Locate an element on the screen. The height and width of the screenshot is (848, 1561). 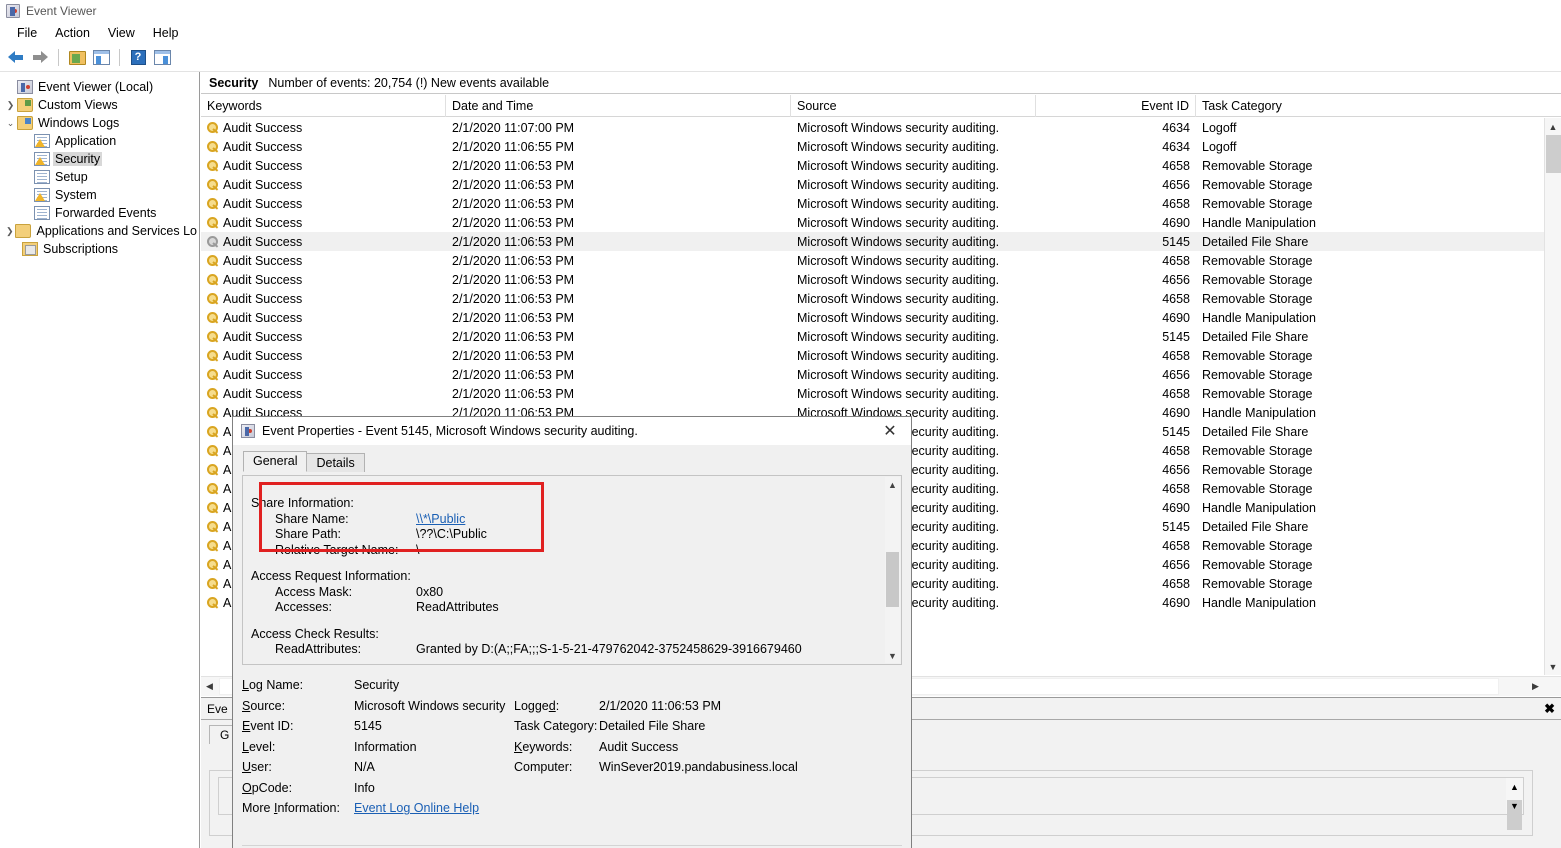
event-log-online-help-link: Event Log Online Help is located at coordinates (416, 808).